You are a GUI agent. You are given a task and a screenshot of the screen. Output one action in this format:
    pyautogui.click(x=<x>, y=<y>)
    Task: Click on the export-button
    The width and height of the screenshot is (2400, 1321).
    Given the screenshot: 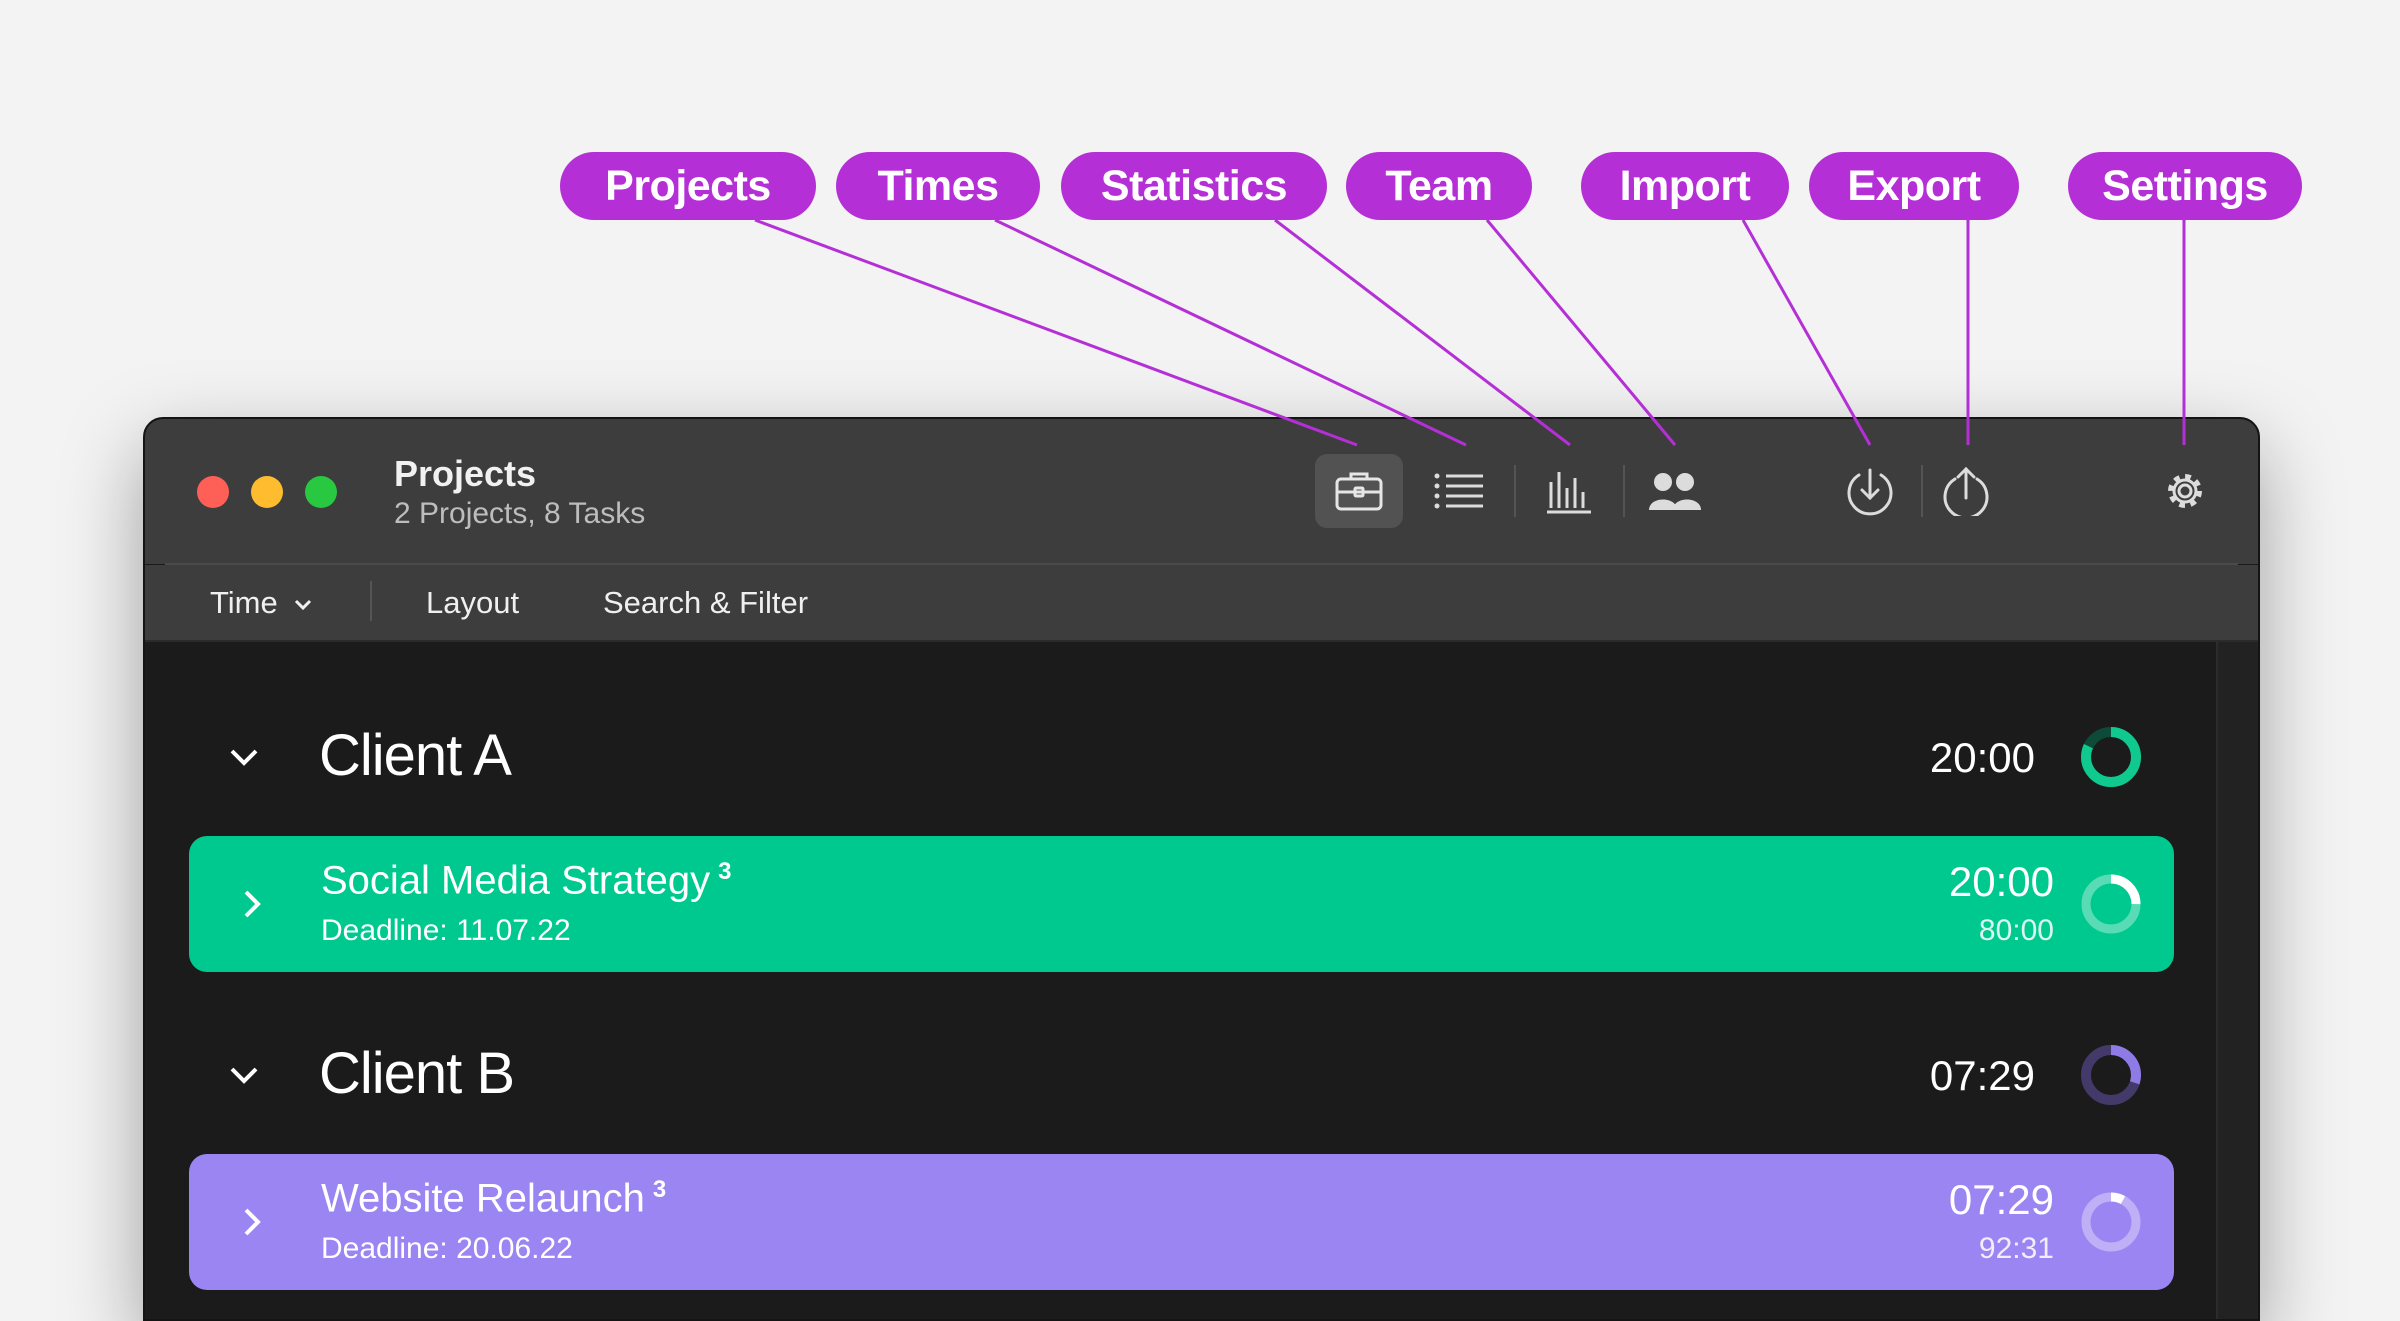 What is the action you would take?
    pyautogui.click(x=1966, y=491)
    